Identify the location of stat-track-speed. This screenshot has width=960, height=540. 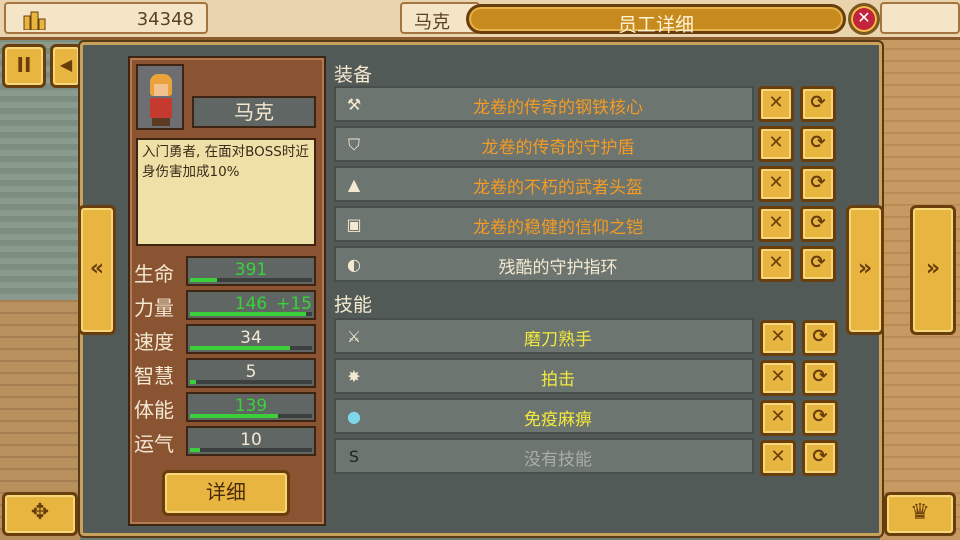
(251, 348).